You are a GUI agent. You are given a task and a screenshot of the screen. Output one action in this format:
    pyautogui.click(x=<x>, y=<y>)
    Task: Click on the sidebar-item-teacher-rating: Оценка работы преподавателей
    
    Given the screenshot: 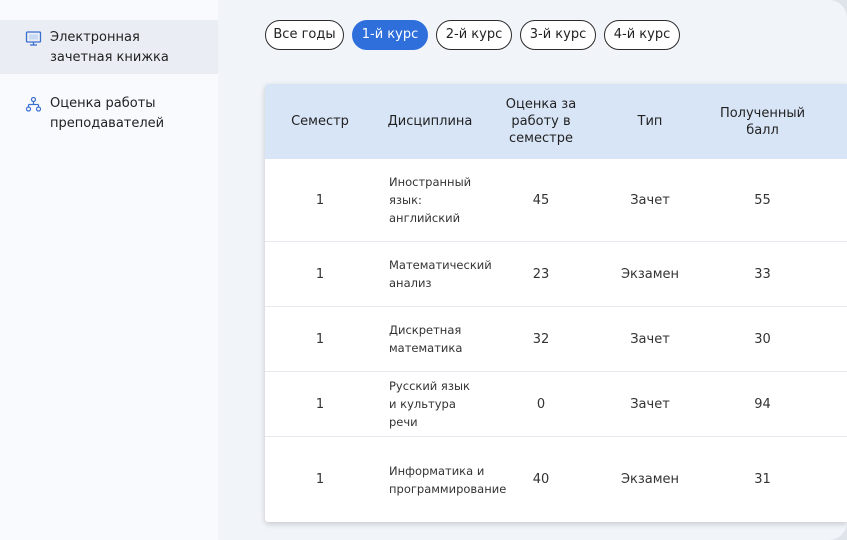 What is the action you would take?
    pyautogui.click(x=109, y=113)
    